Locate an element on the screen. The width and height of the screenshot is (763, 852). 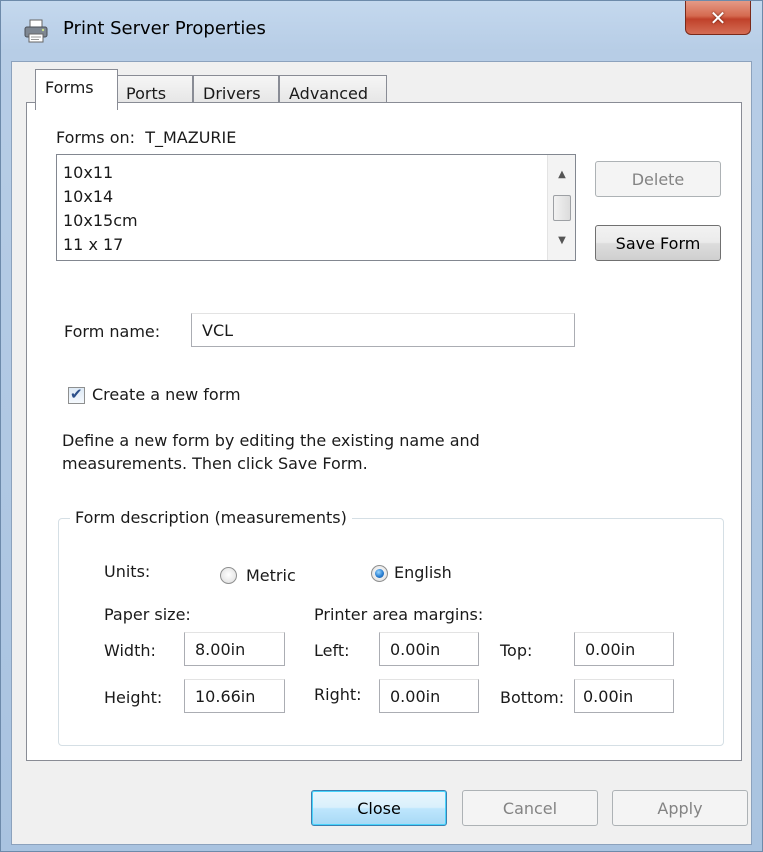
printer-icon is located at coordinates (36, 31).